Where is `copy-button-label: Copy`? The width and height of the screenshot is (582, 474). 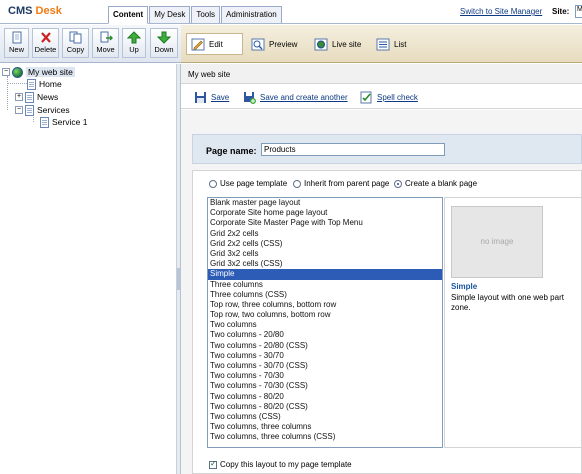
copy-button-label: Copy is located at coordinates (75, 49).